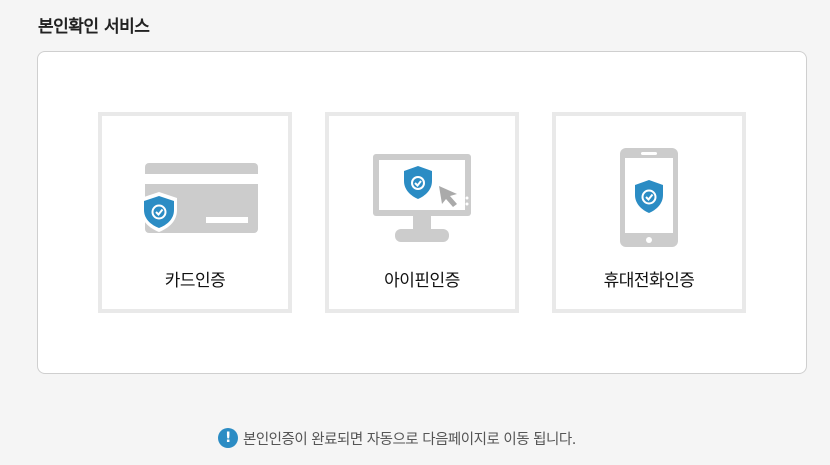 This screenshot has width=830, height=465. What do you see at coordinates (94, 27) in the screenshot?
I see `page-title: 본인확인 서비스` at bounding box center [94, 27].